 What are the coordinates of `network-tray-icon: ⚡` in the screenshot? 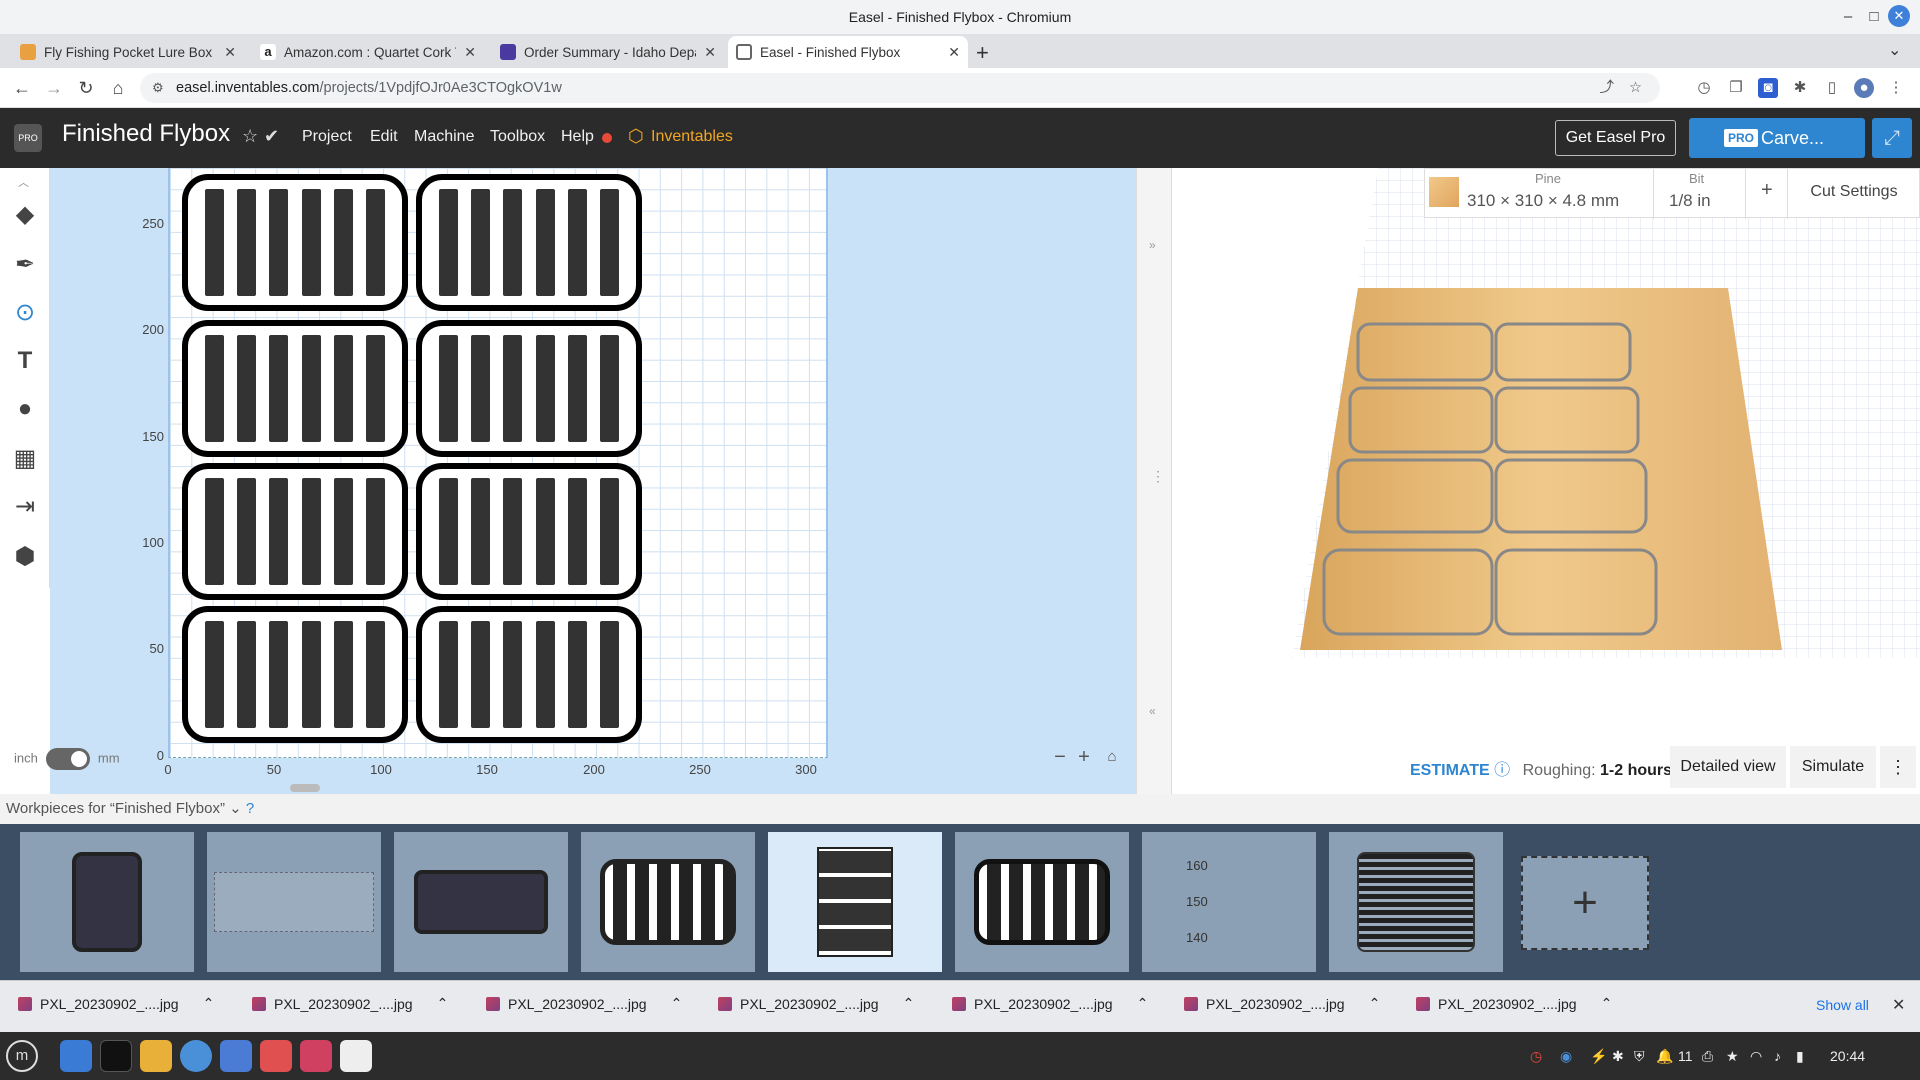 It's located at (1598, 1056).